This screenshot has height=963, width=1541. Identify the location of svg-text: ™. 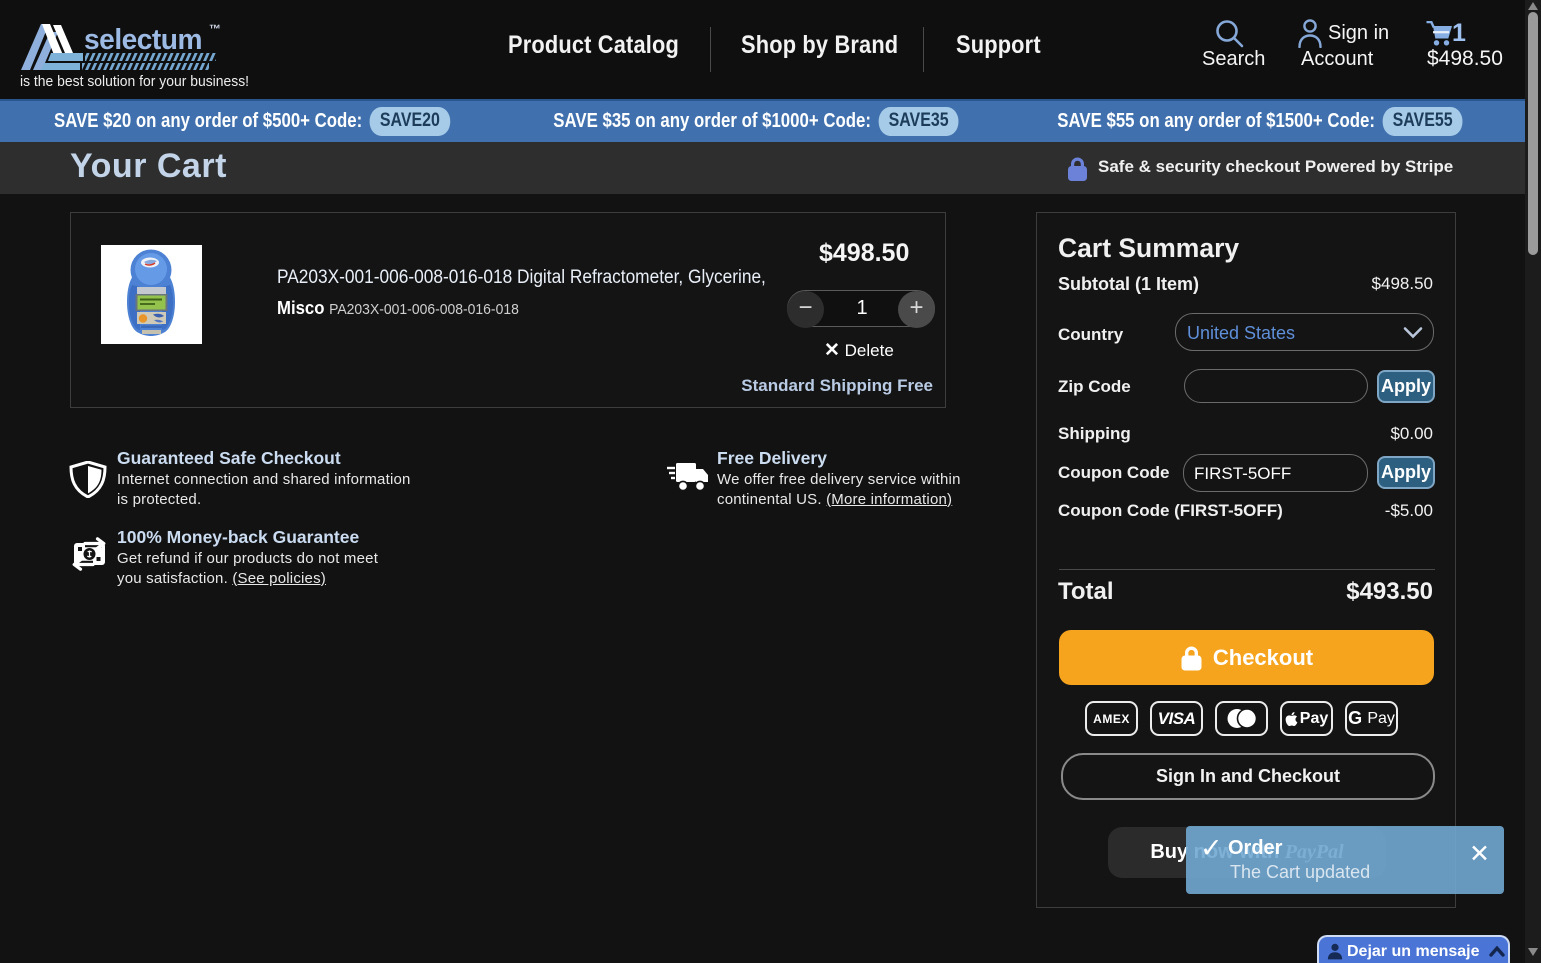
(215, 29).